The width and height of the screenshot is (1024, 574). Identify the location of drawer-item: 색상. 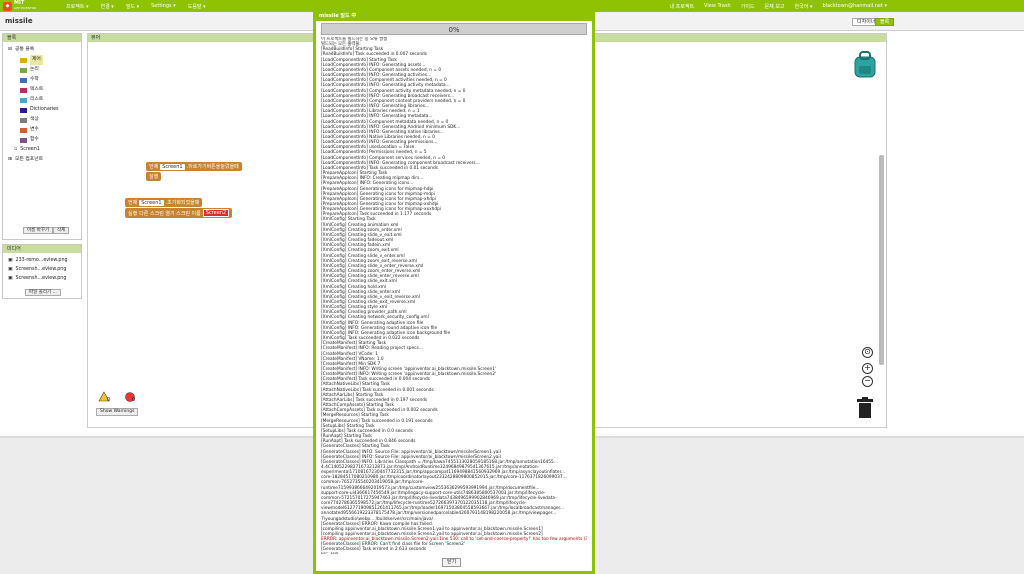
(50, 120).